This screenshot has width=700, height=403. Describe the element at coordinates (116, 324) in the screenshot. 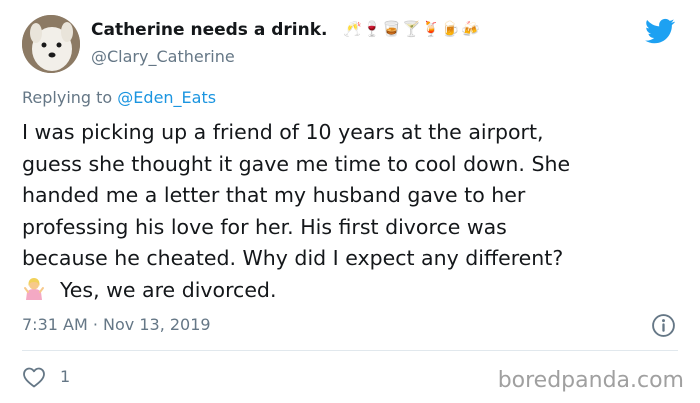

I see `timestamp-link: 7:31 AM · Nov 13, 2019` at that location.